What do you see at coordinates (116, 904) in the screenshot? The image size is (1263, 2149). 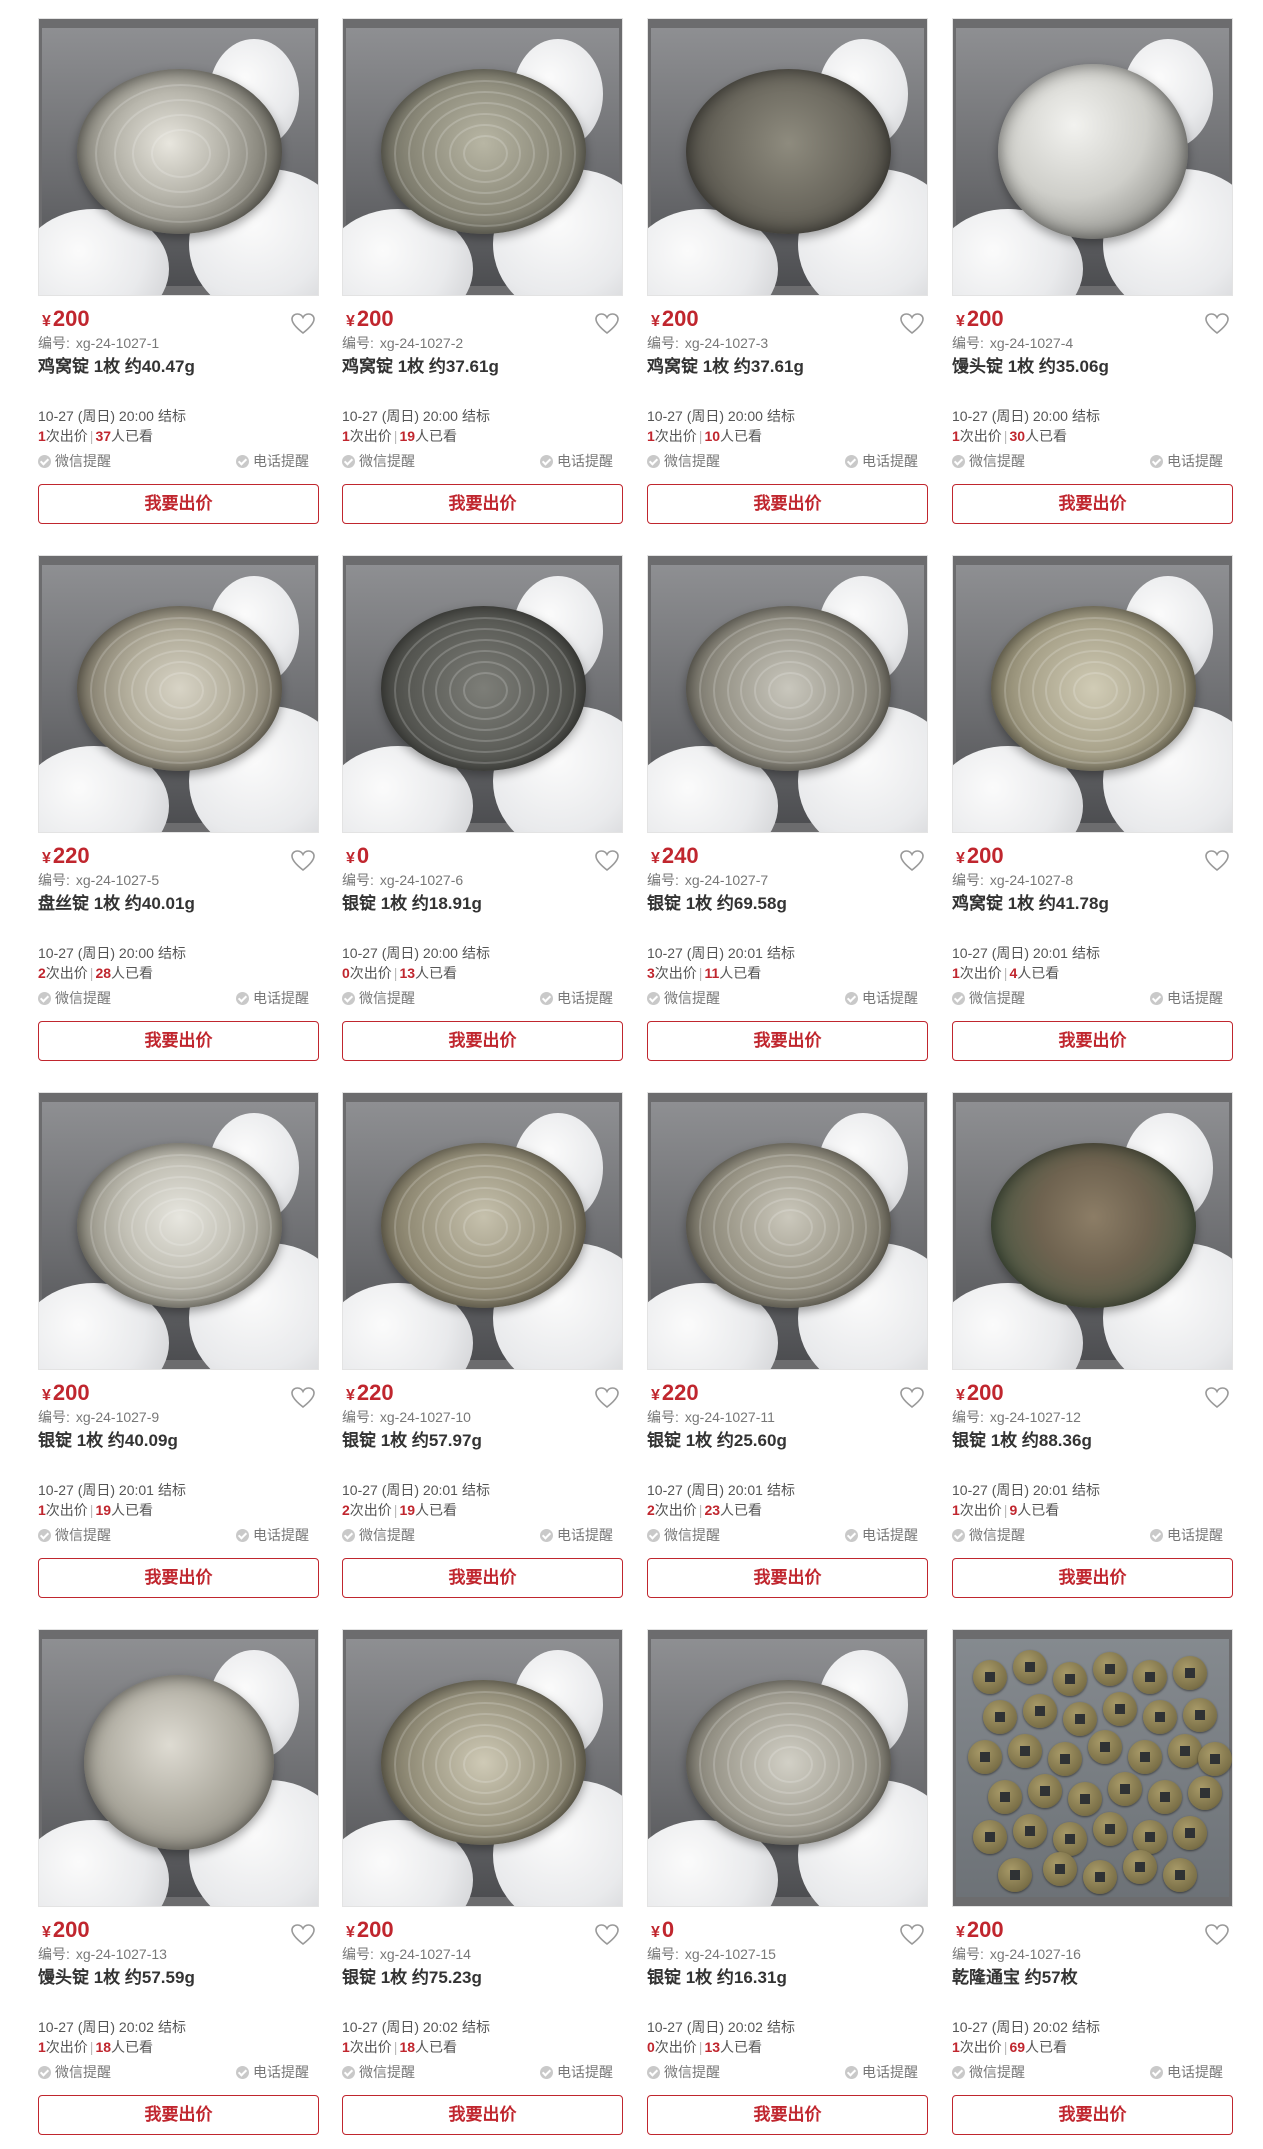 I see `lot-title: 盘丝锭 1枚 约40.01g` at bounding box center [116, 904].